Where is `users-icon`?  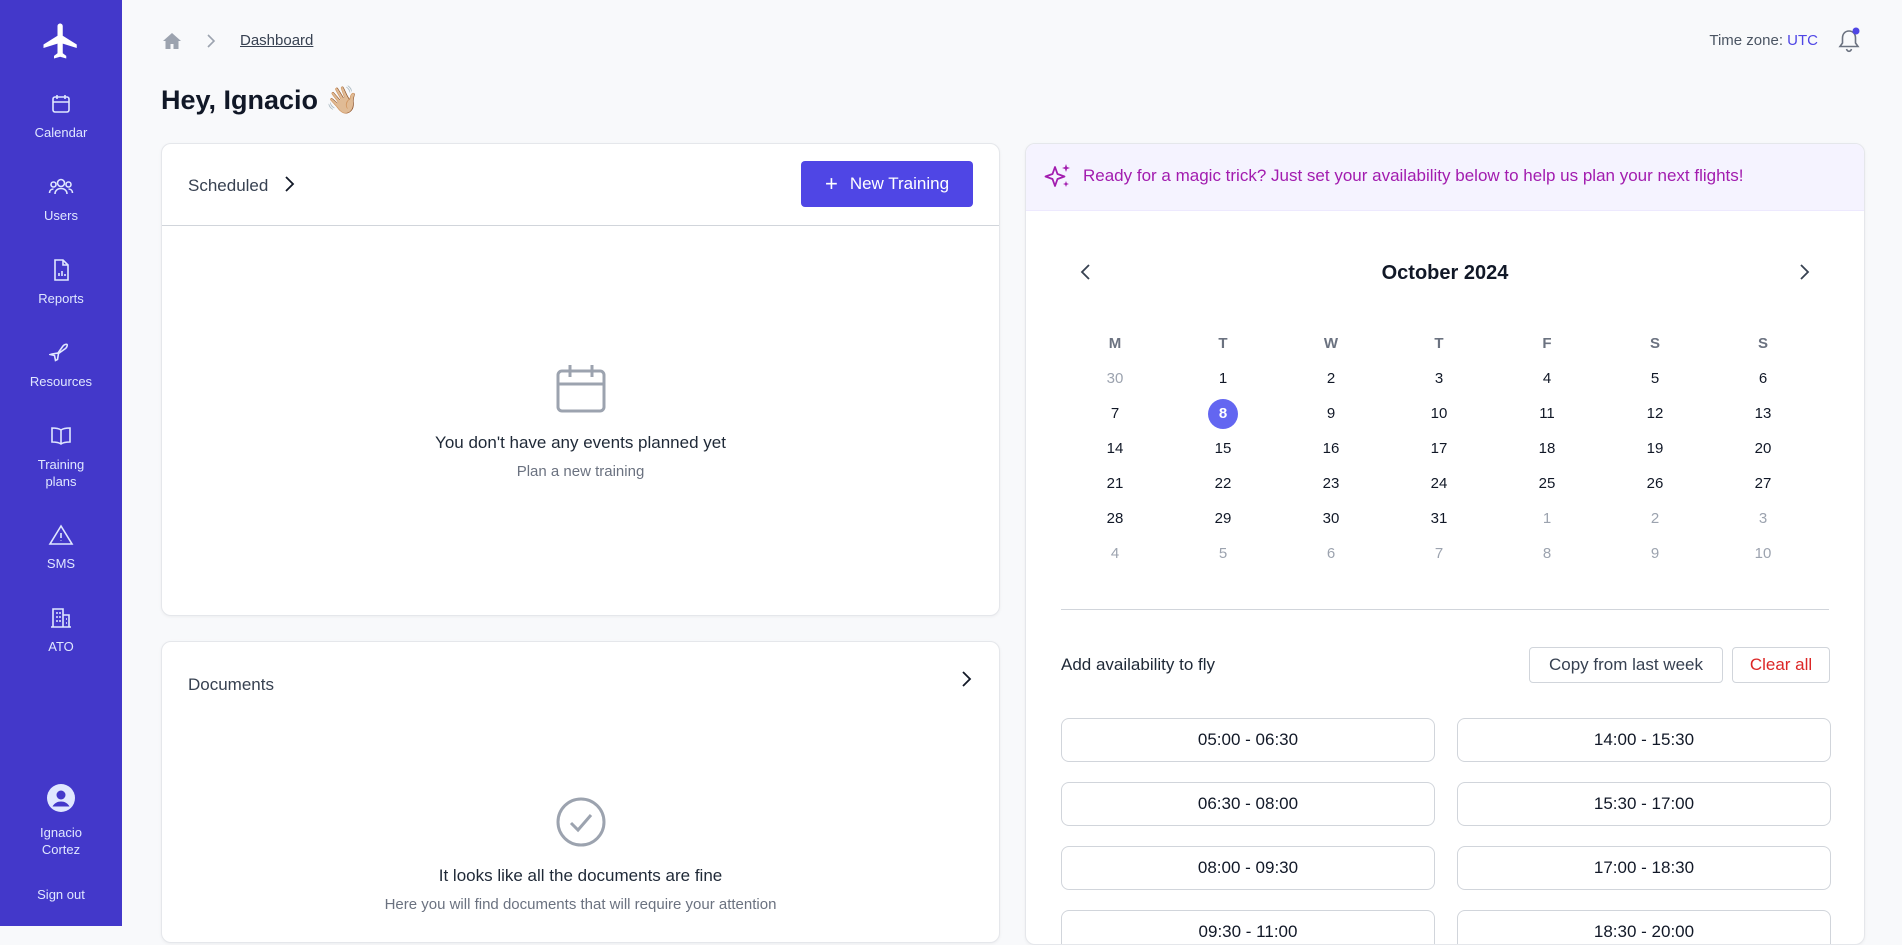
users-icon is located at coordinates (61, 186).